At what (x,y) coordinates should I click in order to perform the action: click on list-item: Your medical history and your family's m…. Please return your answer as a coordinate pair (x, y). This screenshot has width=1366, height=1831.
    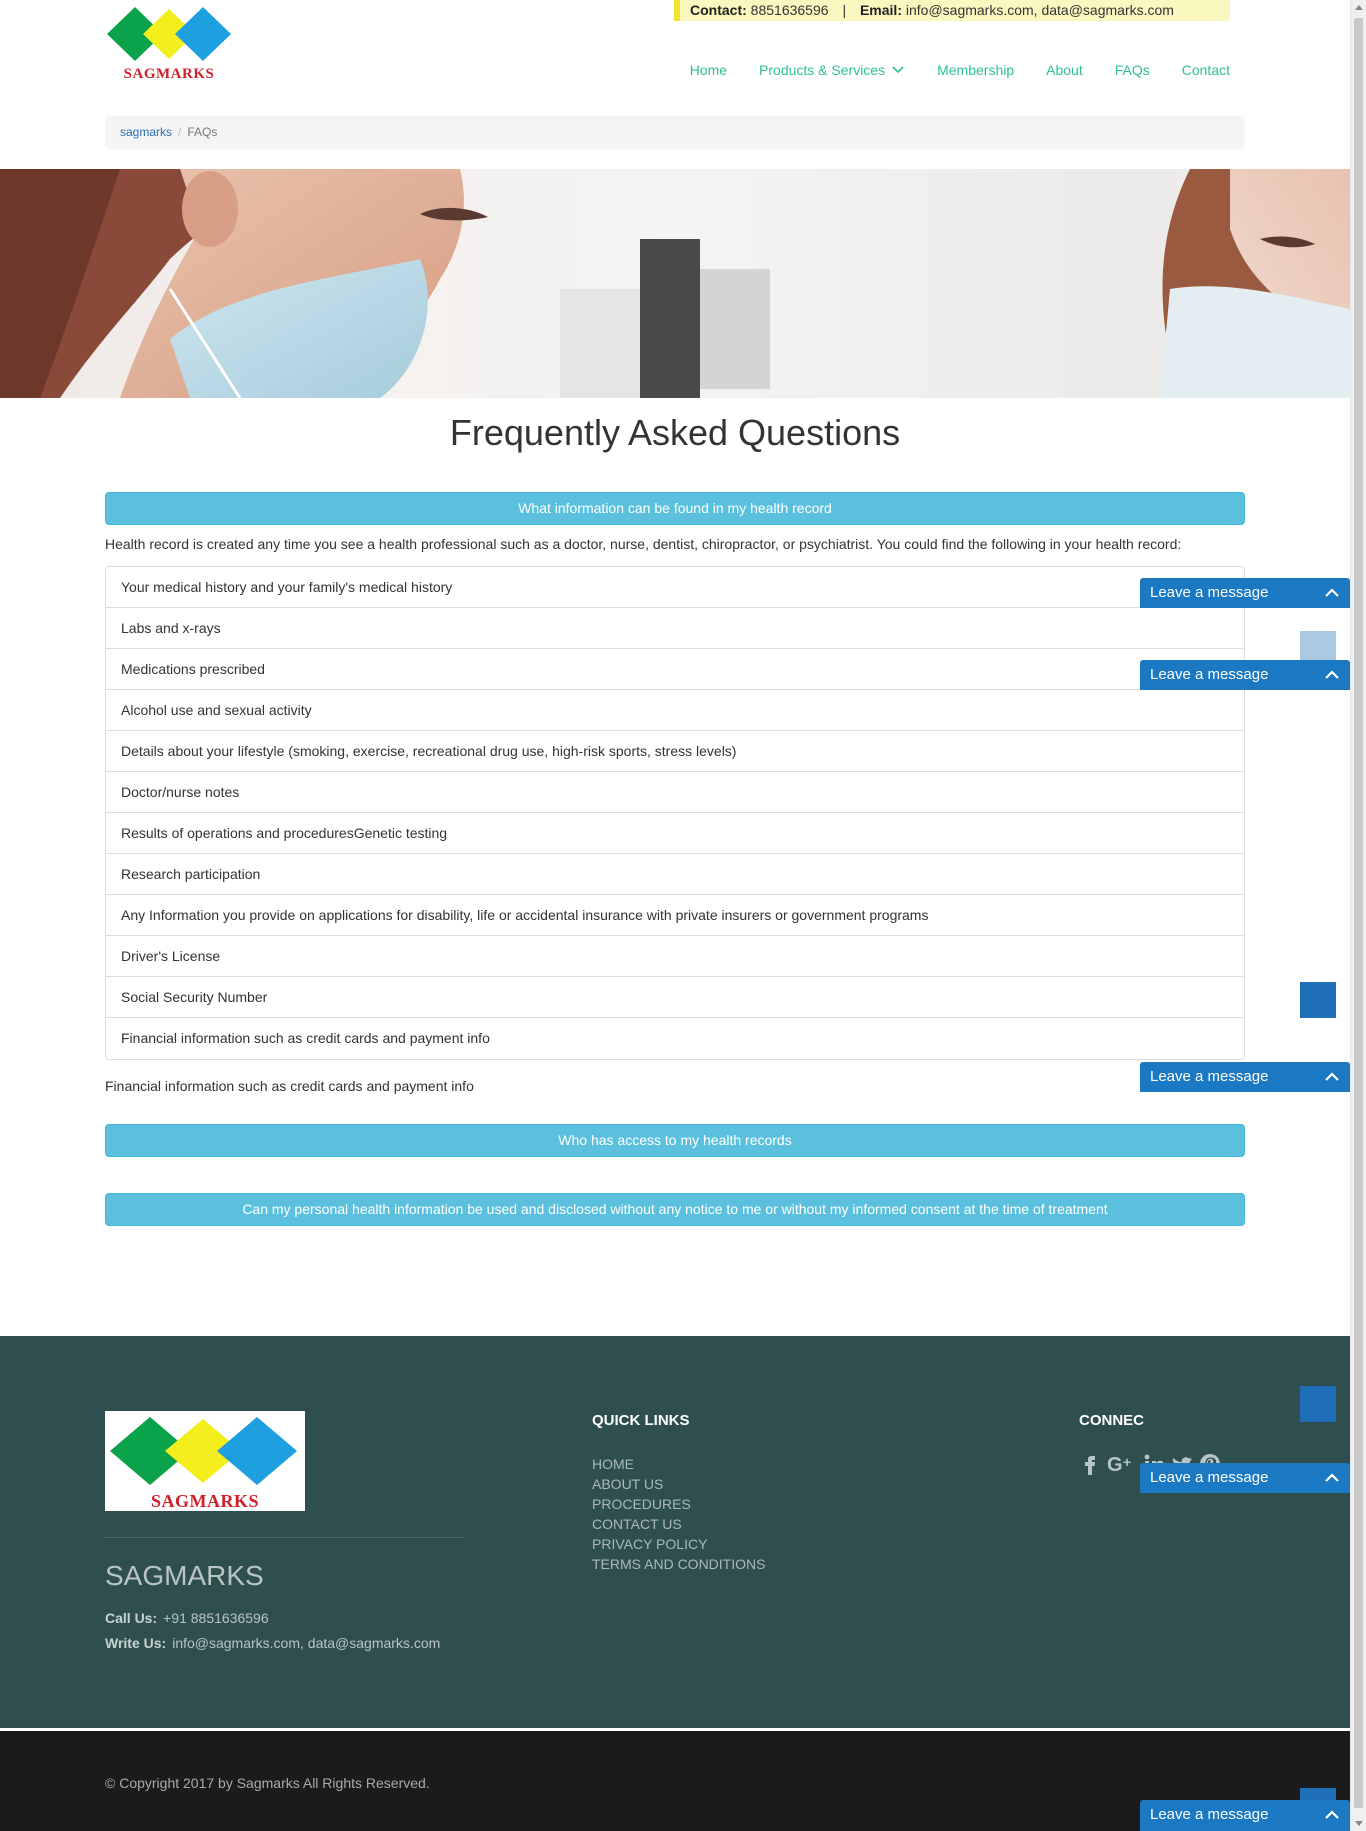
    Looking at the image, I should click on (675, 587).